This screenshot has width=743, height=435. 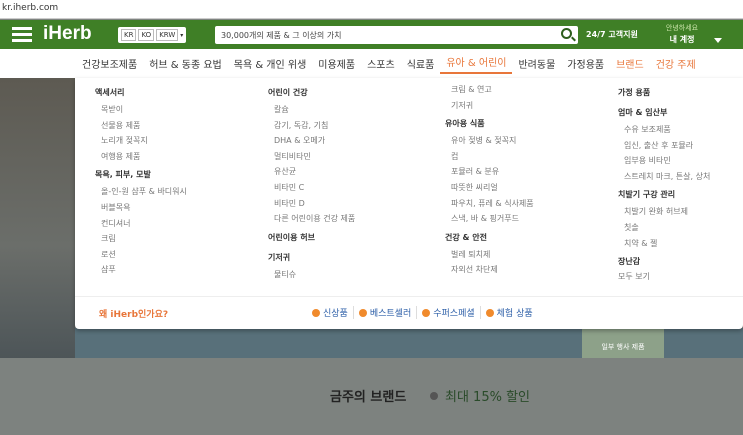 I want to click on nav-item: 건강보조제품, so click(x=109, y=63).